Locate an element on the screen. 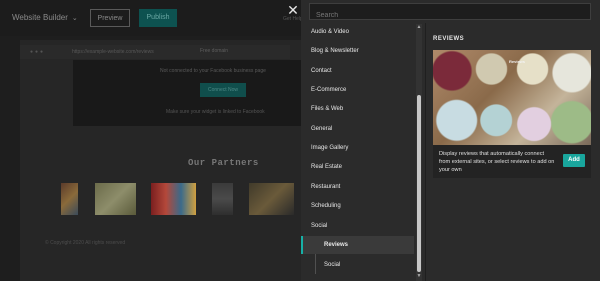  close-icon: ✕ is located at coordinates (293, 10).